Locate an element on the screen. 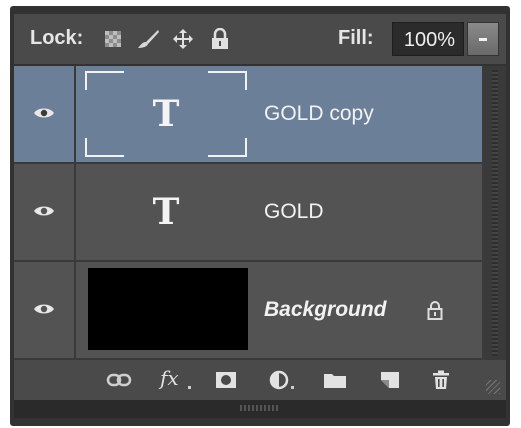 The image size is (521, 428). layer-name: GOLD is located at coordinates (294, 212).